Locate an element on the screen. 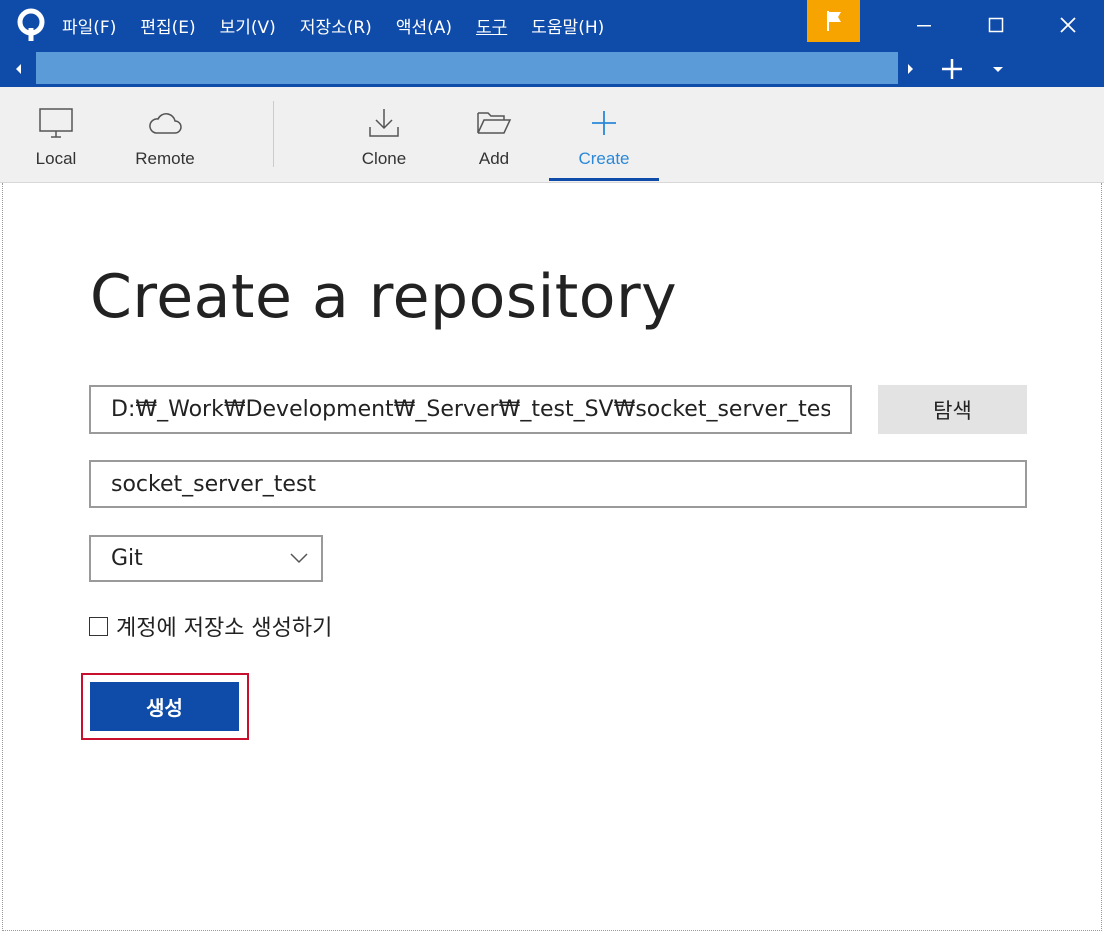 This screenshot has width=1104, height=933. menu-file: 파일(F) is located at coordinates (89, 25).